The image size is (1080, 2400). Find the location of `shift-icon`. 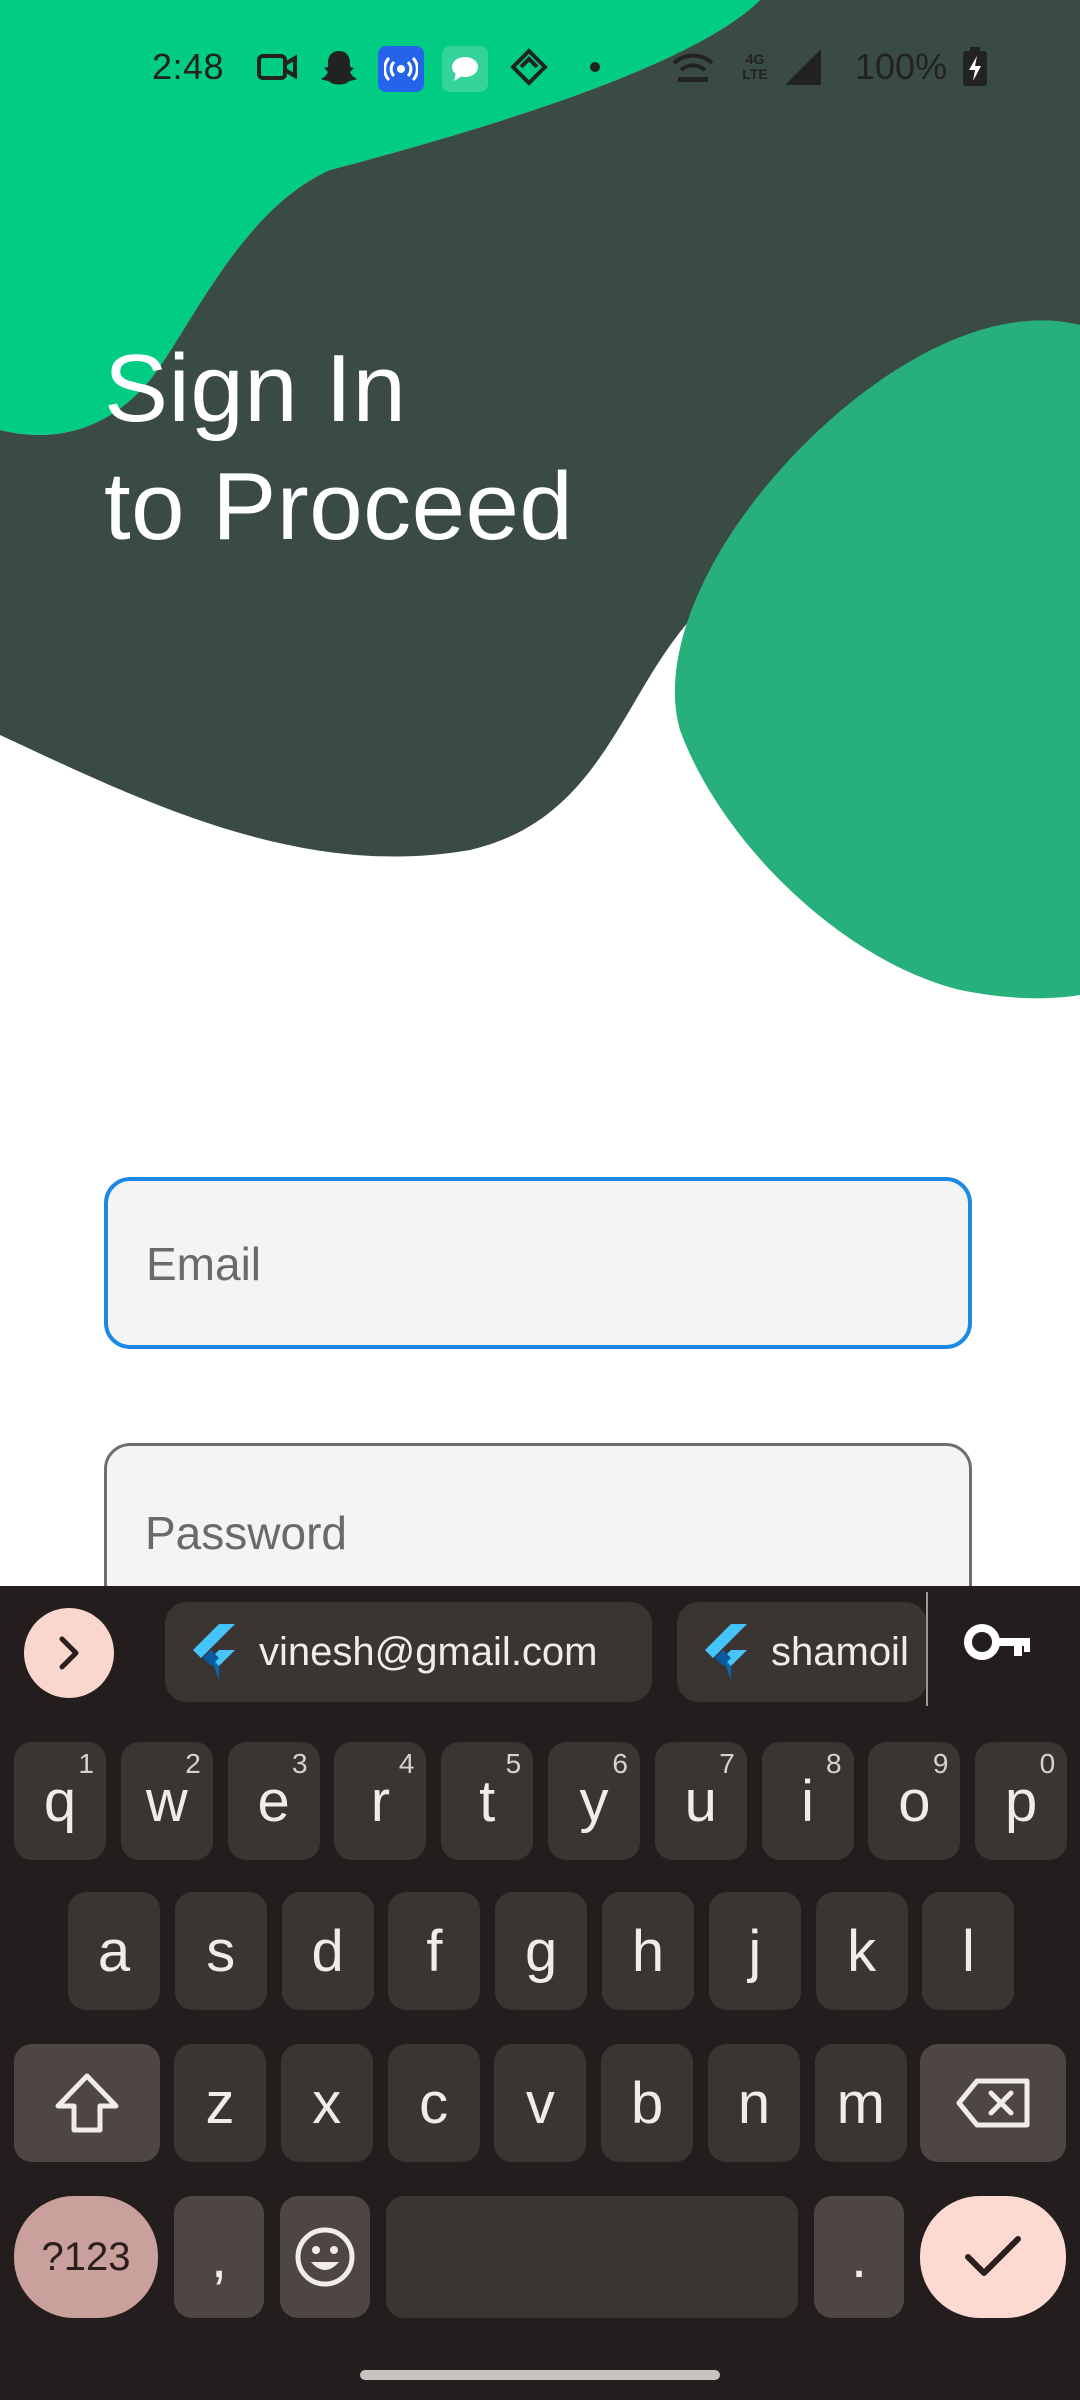

shift-icon is located at coordinates (87, 2103).